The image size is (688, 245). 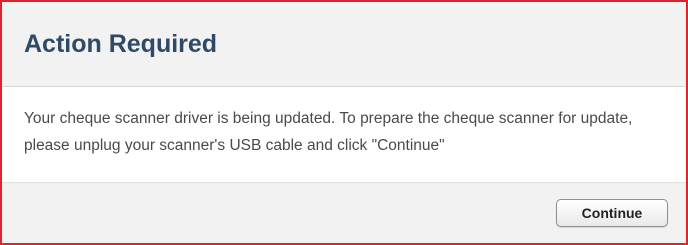 I want to click on continue-button: Continue, so click(x=612, y=213).